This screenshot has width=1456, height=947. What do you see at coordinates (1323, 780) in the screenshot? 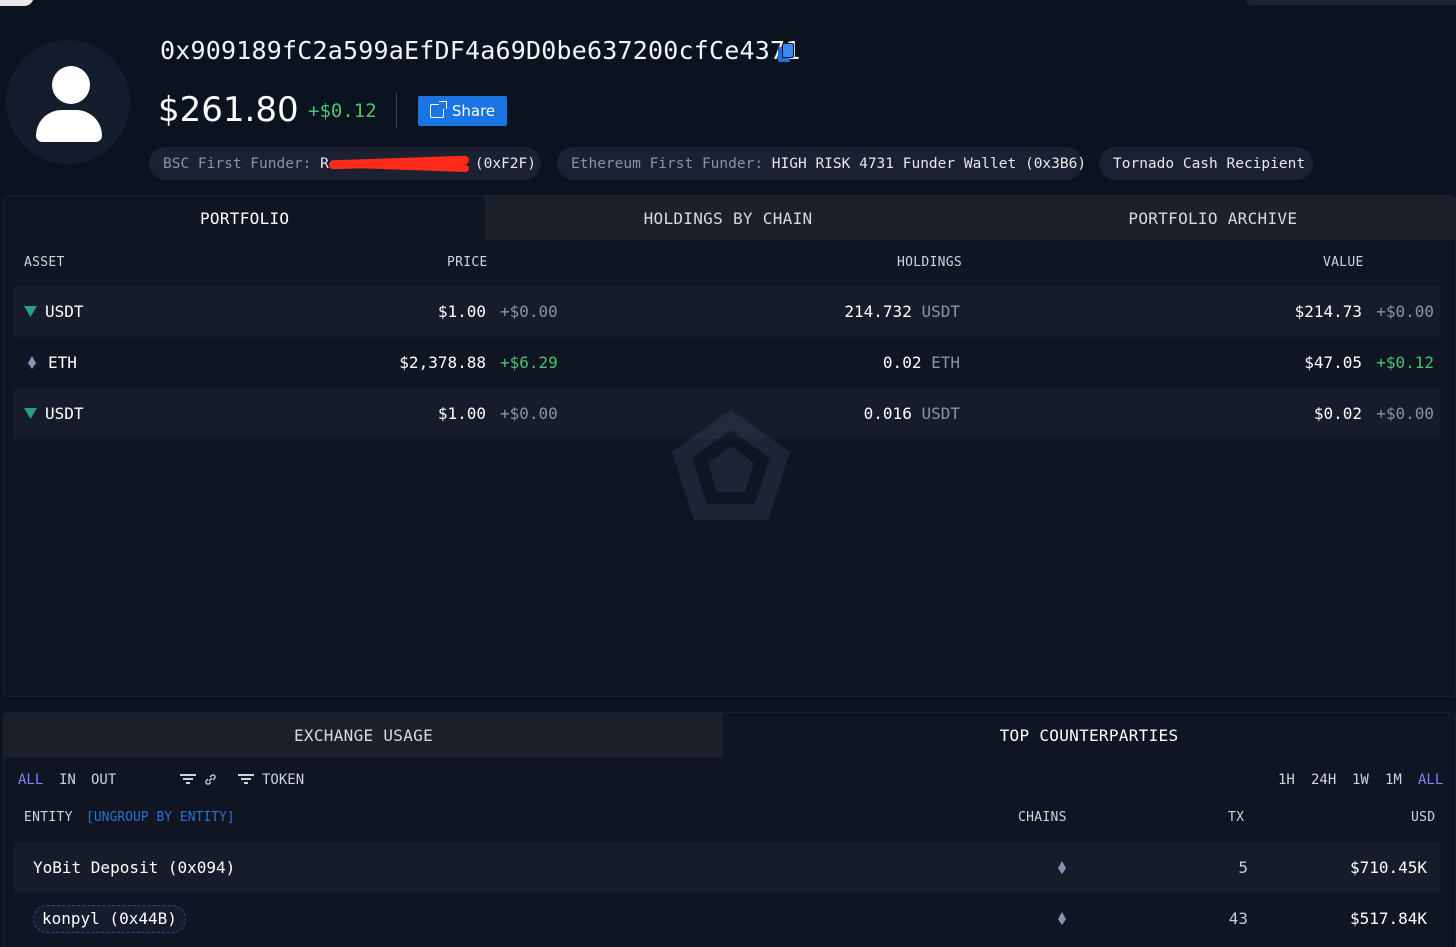
I see `time-filter-24h: 24H` at bounding box center [1323, 780].